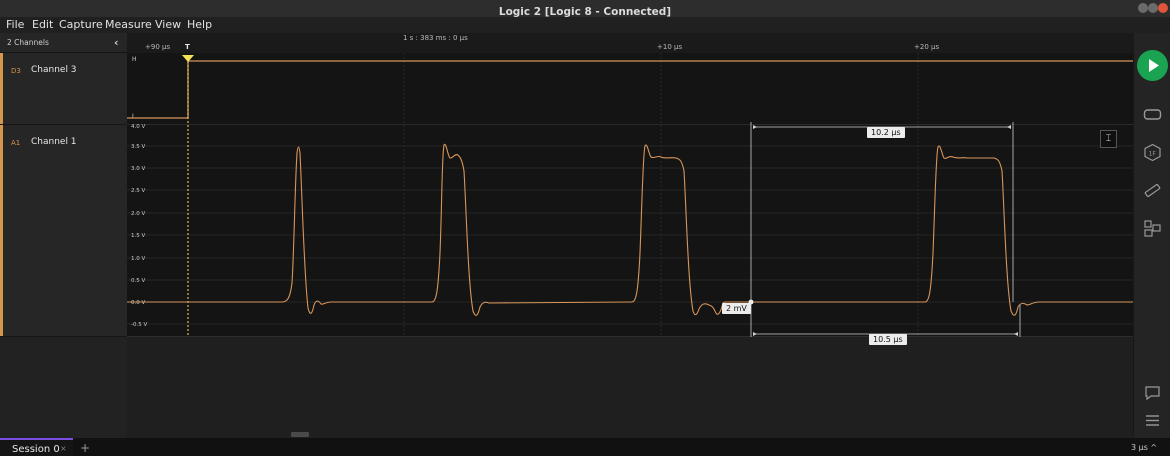 This screenshot has height=456, width=1170. Describe the element at coordinates (54, 70) in the screenshot. I see `channel-name: Channel 3` at that location.